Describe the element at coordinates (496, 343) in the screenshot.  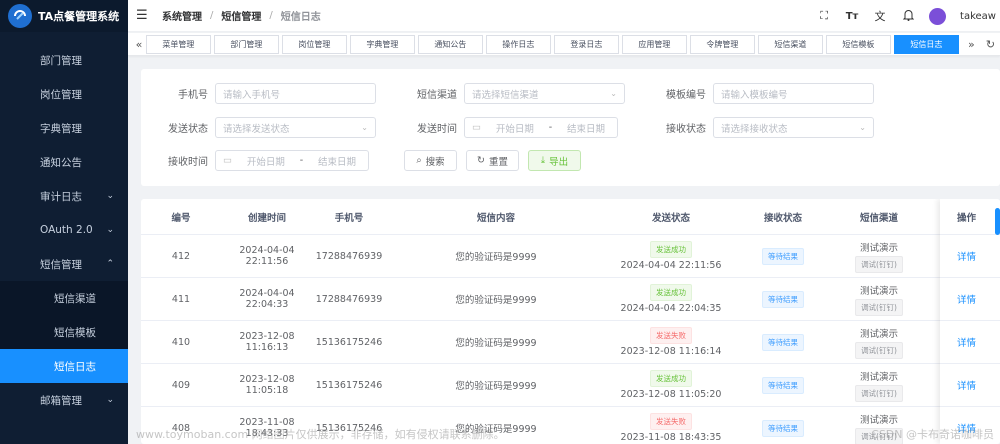
I see `cell-content: 您的验证码是9999` at that location.